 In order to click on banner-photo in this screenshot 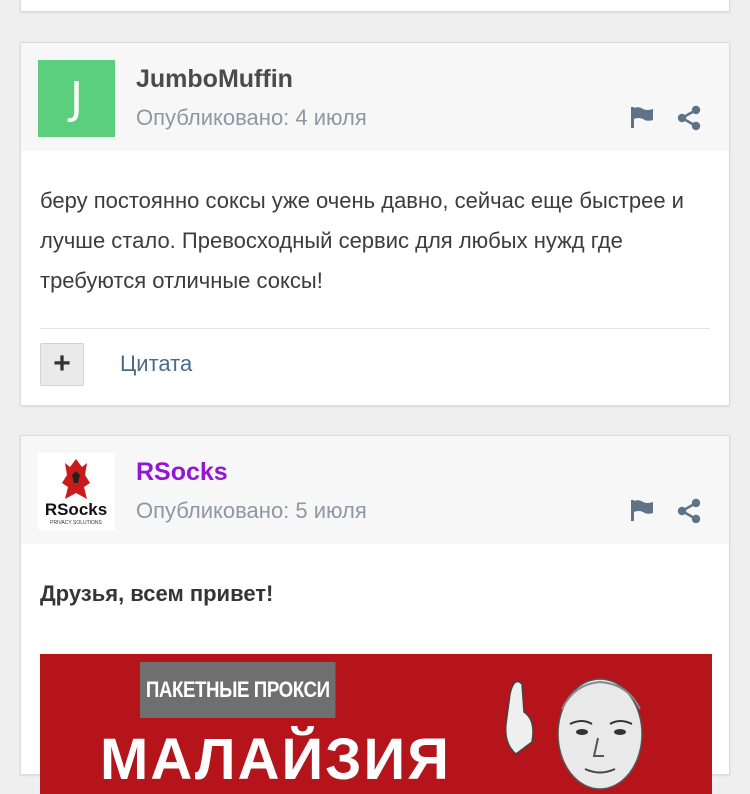, I will do `click(570, 724)`.